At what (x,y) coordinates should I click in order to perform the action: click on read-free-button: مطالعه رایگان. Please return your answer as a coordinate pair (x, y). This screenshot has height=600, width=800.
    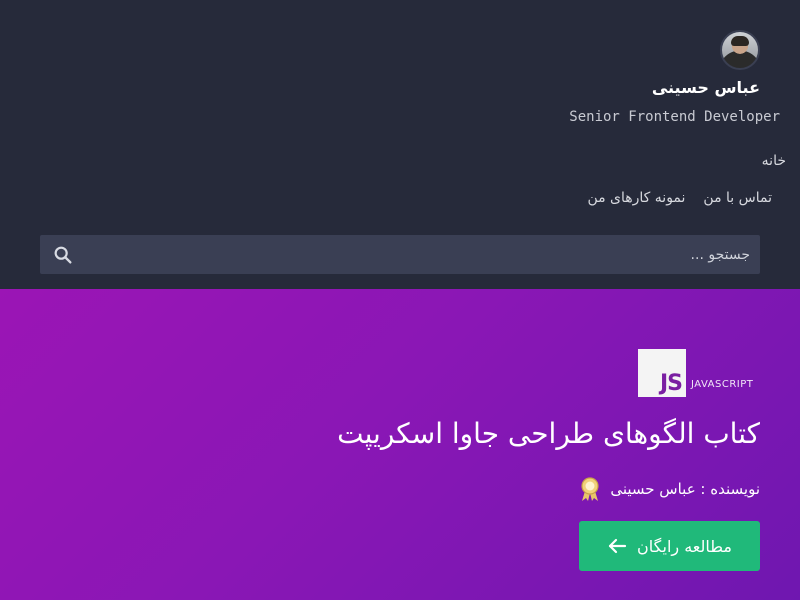
    Looking at the image, I should click on (669, 546).